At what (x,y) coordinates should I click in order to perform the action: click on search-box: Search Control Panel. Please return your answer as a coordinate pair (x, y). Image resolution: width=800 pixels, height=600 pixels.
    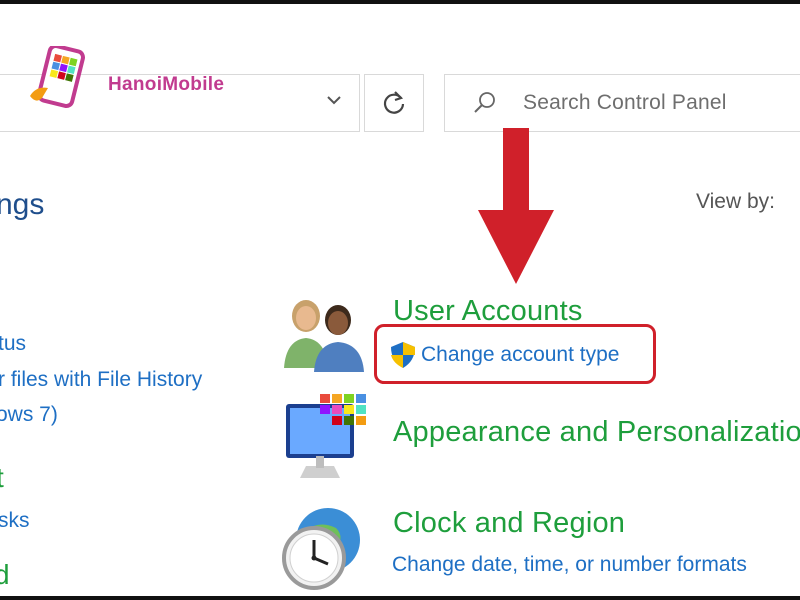
    Looking at the image, I should click on (622, 103).